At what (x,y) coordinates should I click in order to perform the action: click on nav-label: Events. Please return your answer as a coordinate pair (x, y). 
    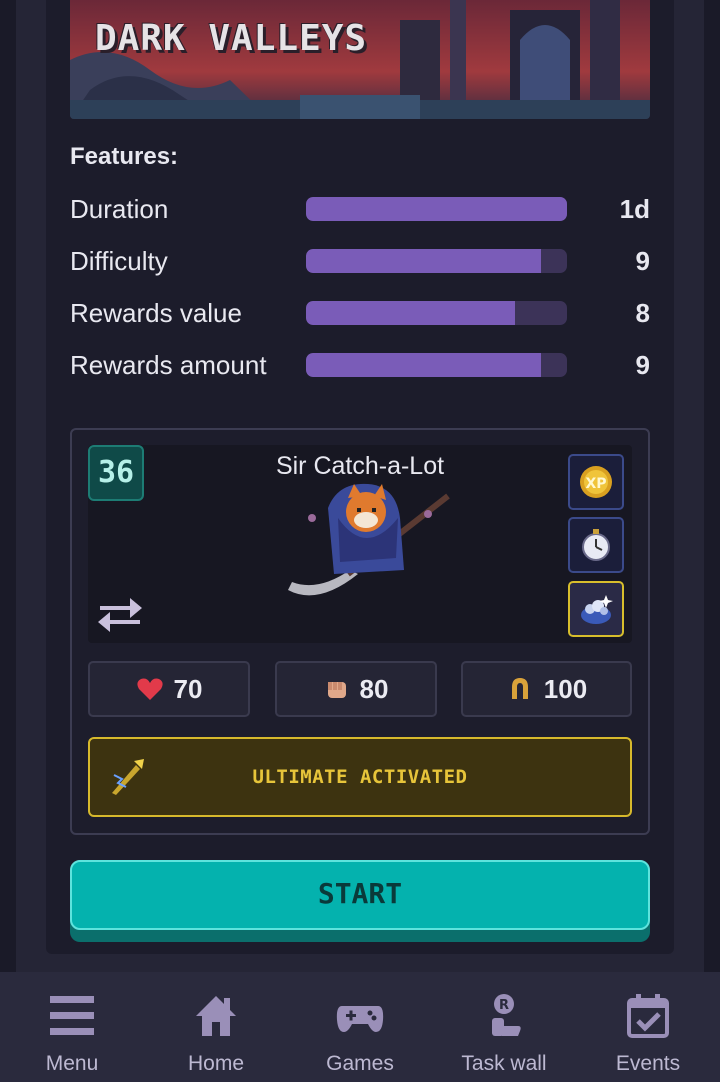
    Looking at the image, I should click on (648, 1063).